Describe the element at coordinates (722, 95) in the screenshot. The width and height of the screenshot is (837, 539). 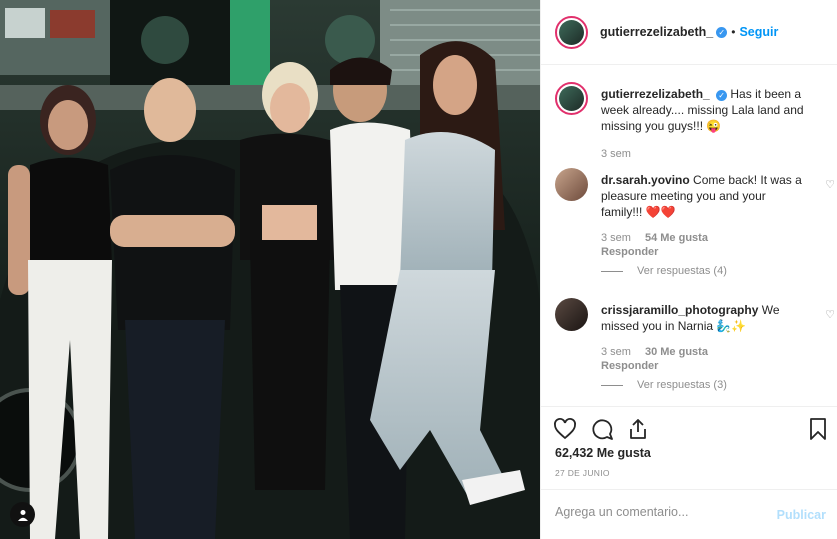
I see `caption-verified-badge-icon: ✓` at that location.